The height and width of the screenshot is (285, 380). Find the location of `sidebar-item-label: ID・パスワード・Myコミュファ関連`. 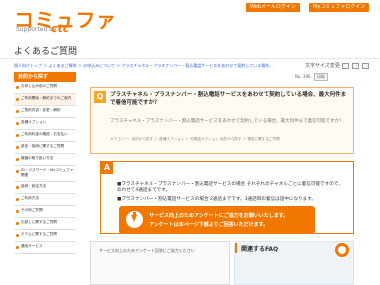

sidebar-item-label: ID・パスワード・Myコミュファ関連 is located at coordinates (47, 172).